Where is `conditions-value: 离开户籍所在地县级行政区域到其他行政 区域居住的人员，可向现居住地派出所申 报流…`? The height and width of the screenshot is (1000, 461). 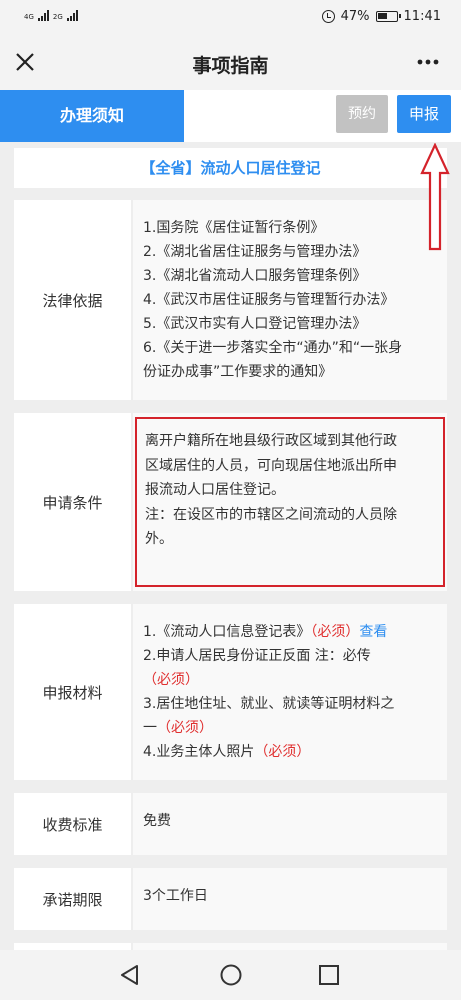
conditions-value: 离开户籍所在地县级行政区域到其他行政 区域居住的人员，可向现居住地派出所申 报流… is located at coordinates (290, 502).